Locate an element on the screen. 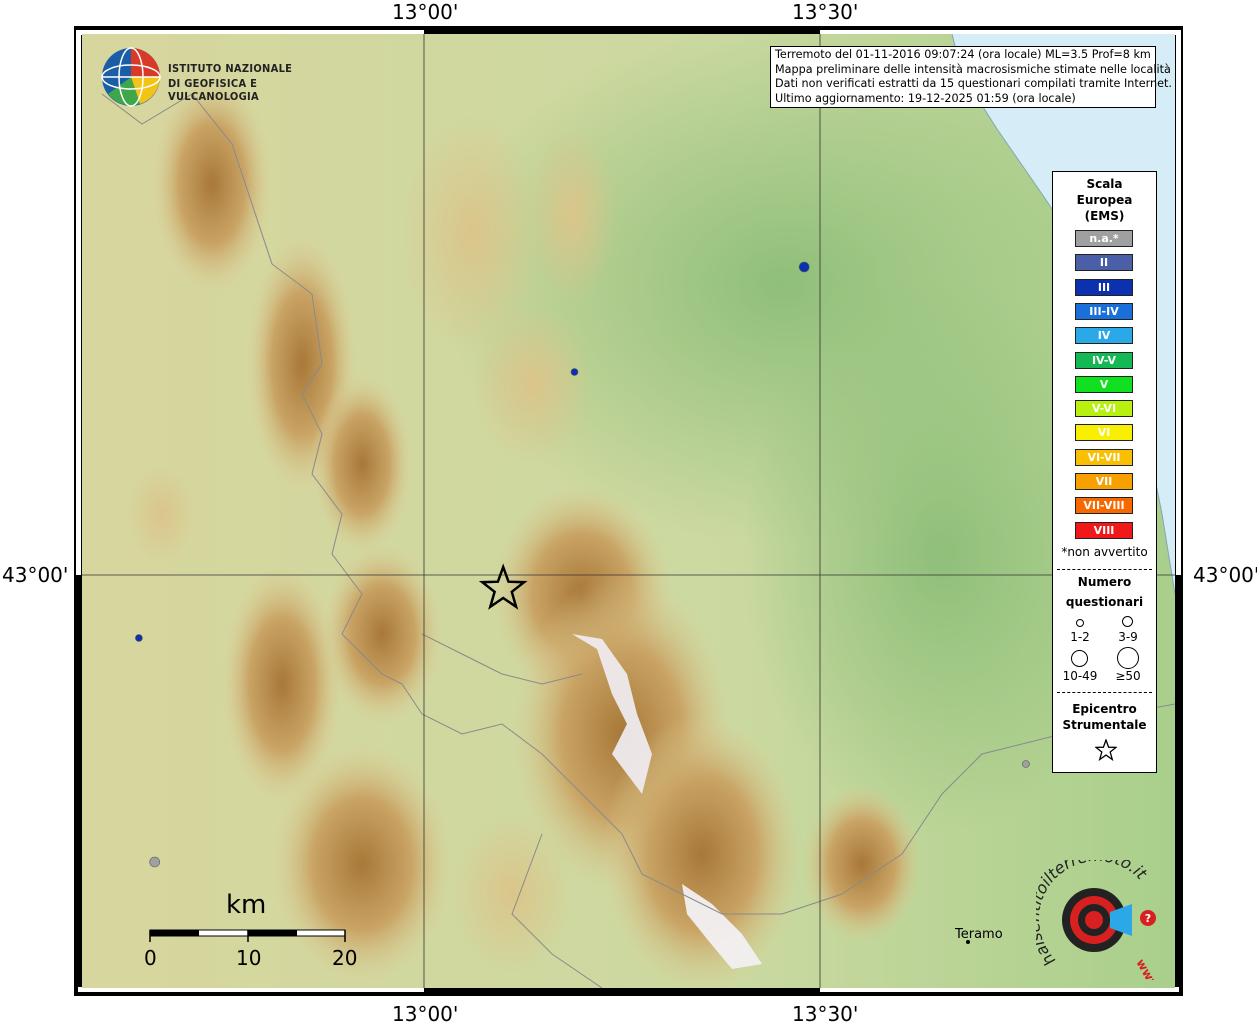  legend-swatch-iv-v: IV-V is located at coordinates (1104, 360).